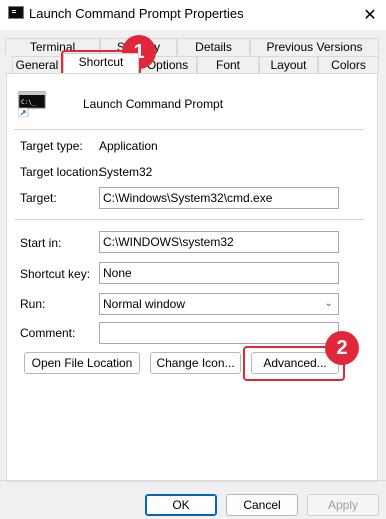 This screenshot has width=386, height=519. I want to click on comment-input, so click(219, 333).